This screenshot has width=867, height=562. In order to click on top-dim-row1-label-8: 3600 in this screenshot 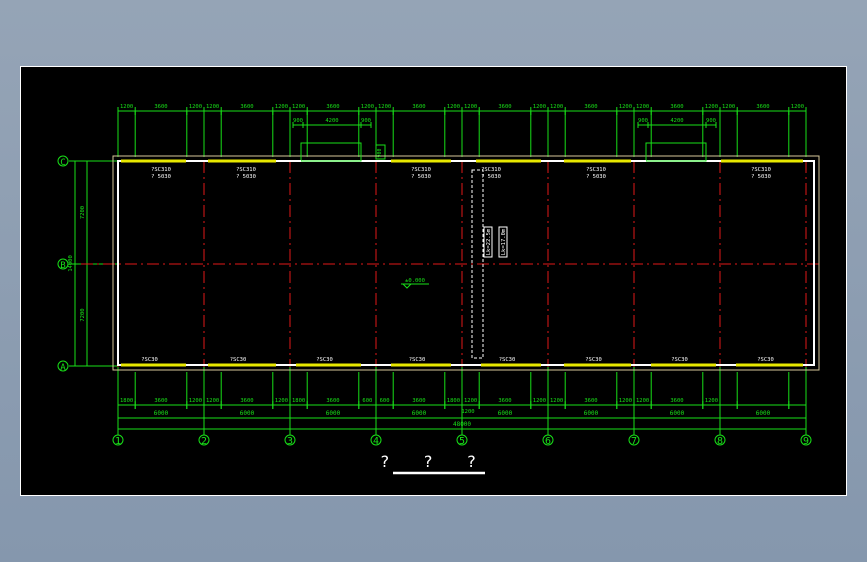, I will do `click(332, 107)`.